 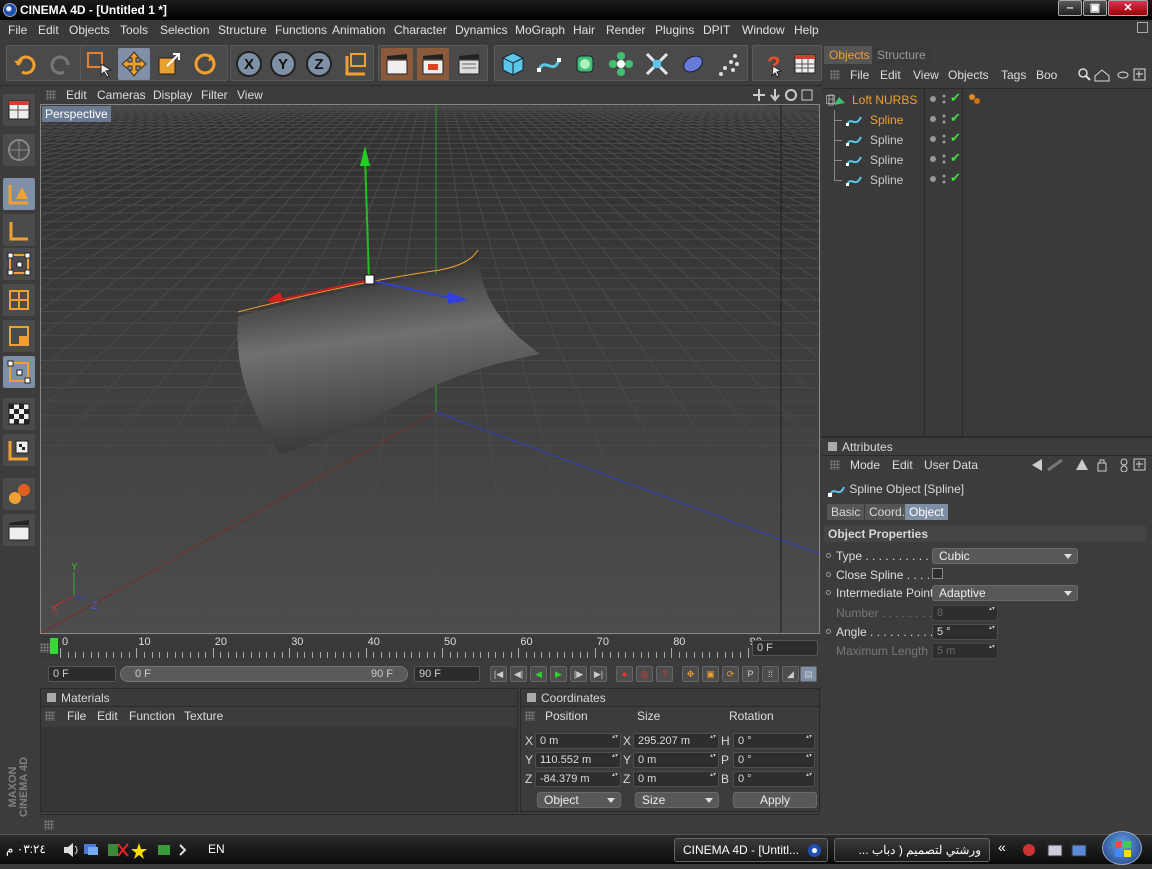 What do you see at coordinates (279, 769) in the screenshot?
I see `materials-list` at bounding box center [279, 769].